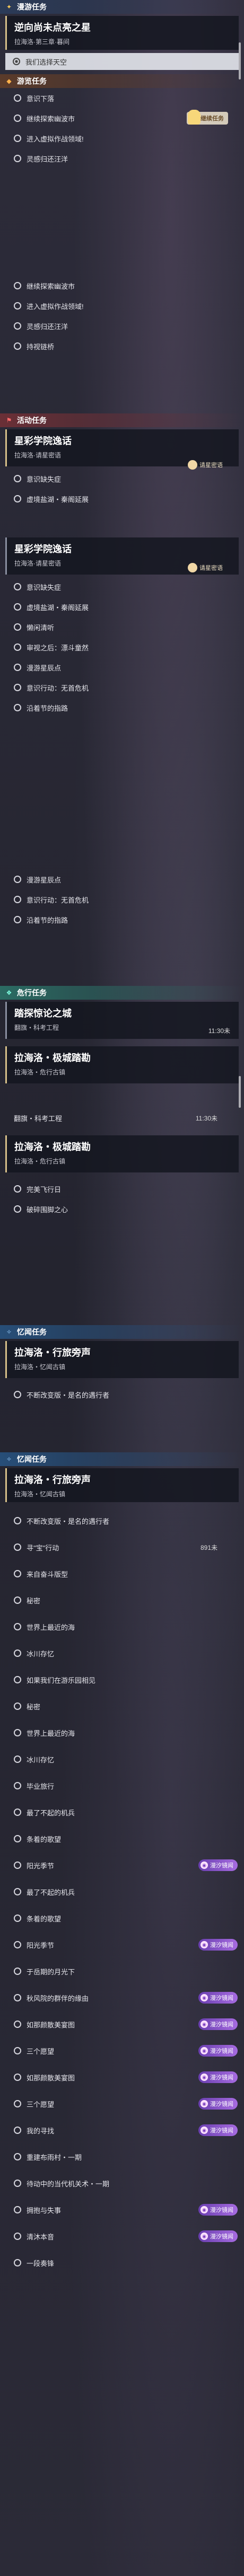  Describe the element at coordinates (122, 2130) in the screenshot. I see `list-item: 我的寻找 ◉ 漫汐镜闻` at that location.